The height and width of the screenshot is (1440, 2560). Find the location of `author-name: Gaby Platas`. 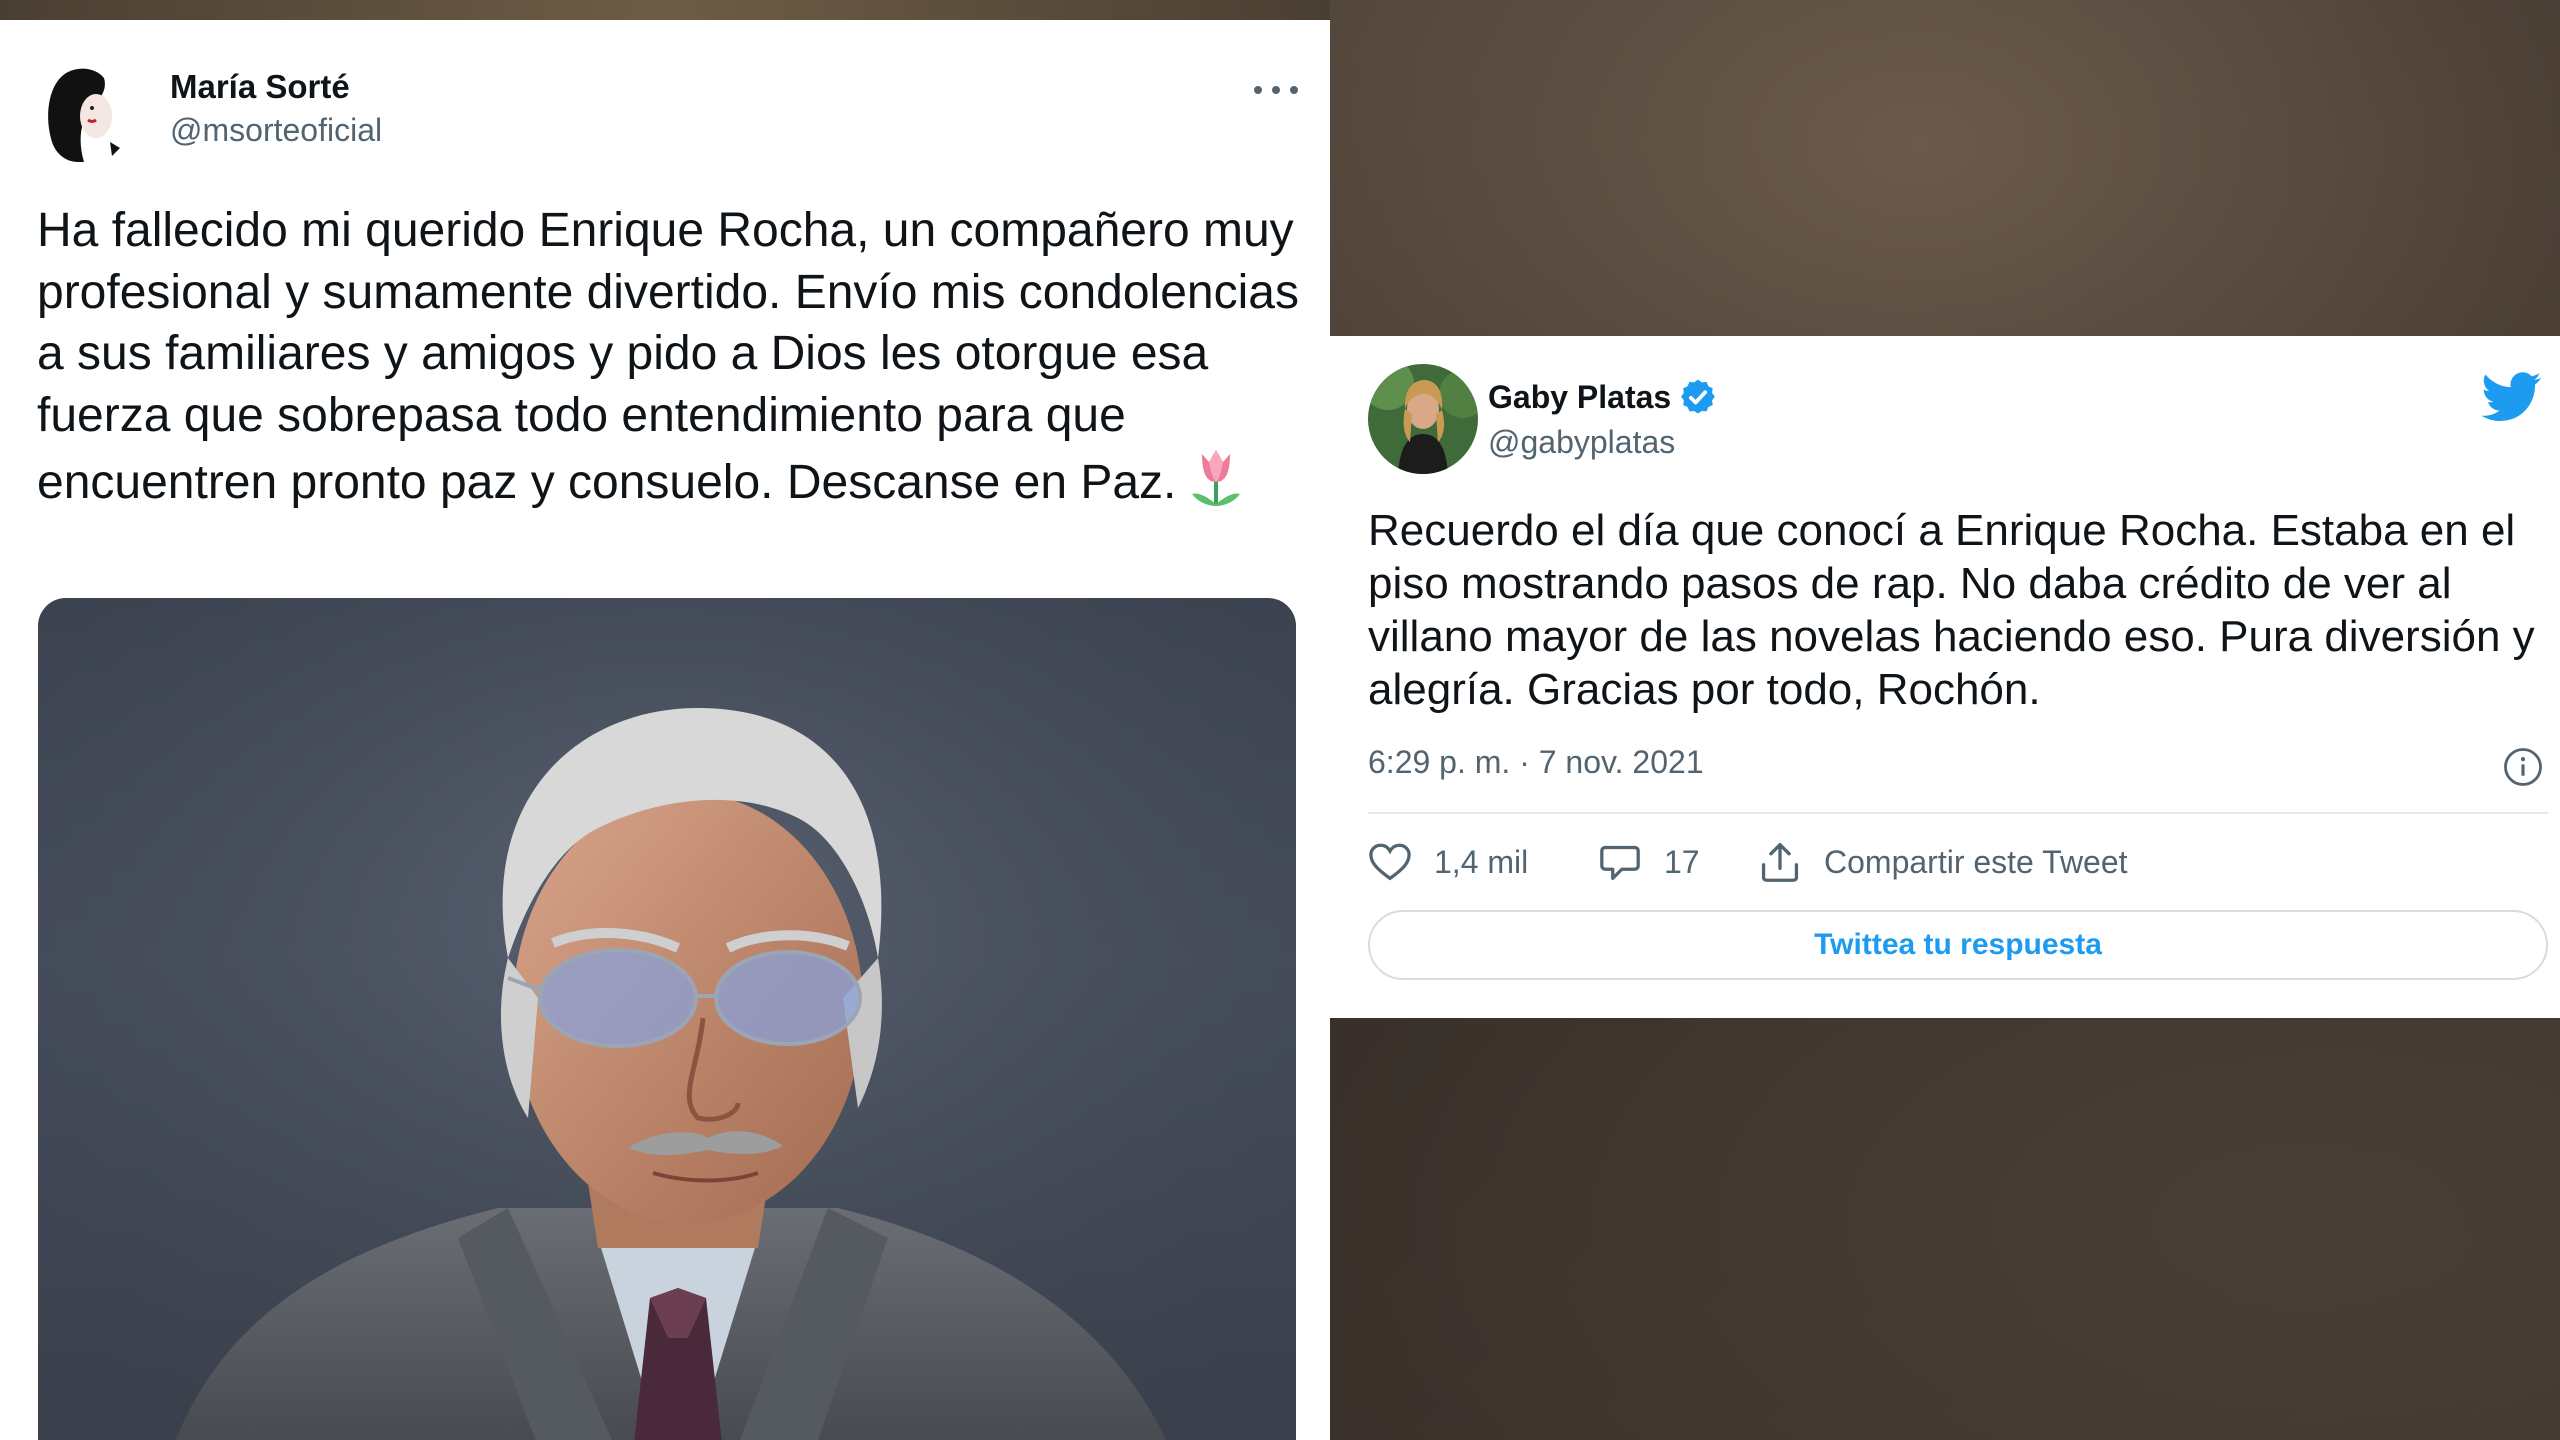

author-name: Gaby Platas is located at coordinates (1602, 397).